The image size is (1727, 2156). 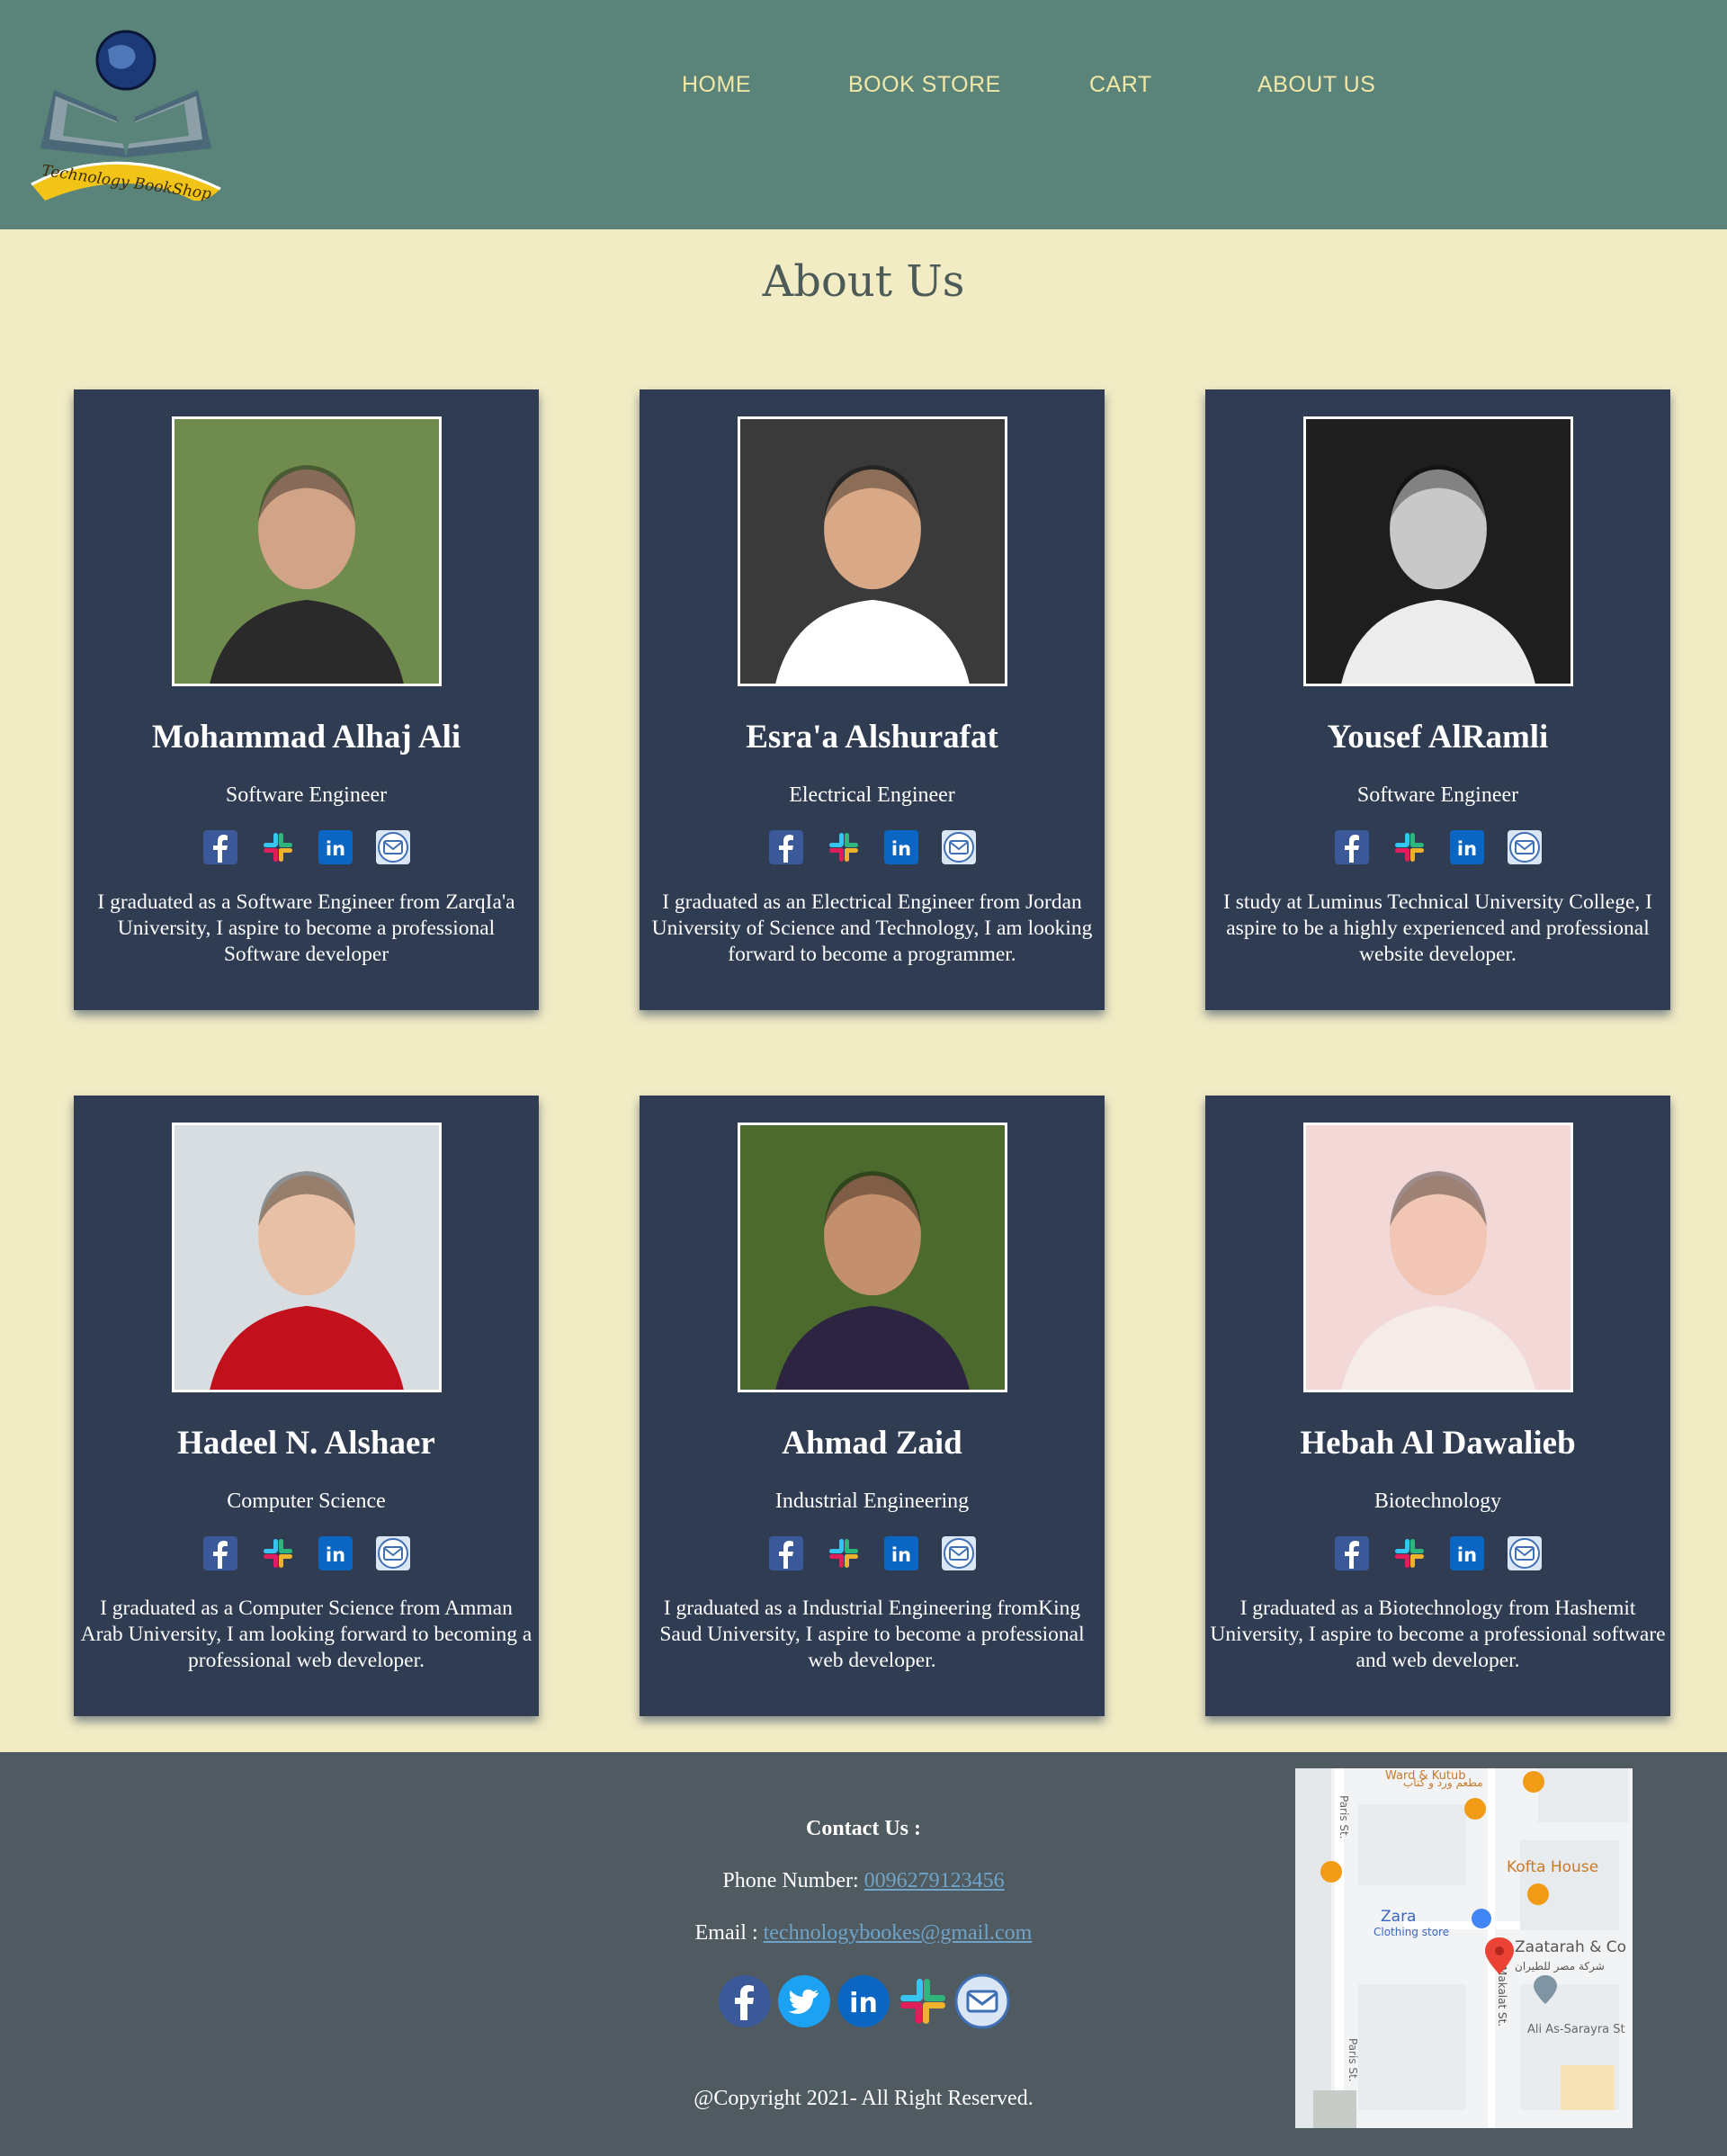 What do you see at coordinates (804, 2001) in the screenshot?
I see `twitter-icon` at bounding box center [804, 2001].